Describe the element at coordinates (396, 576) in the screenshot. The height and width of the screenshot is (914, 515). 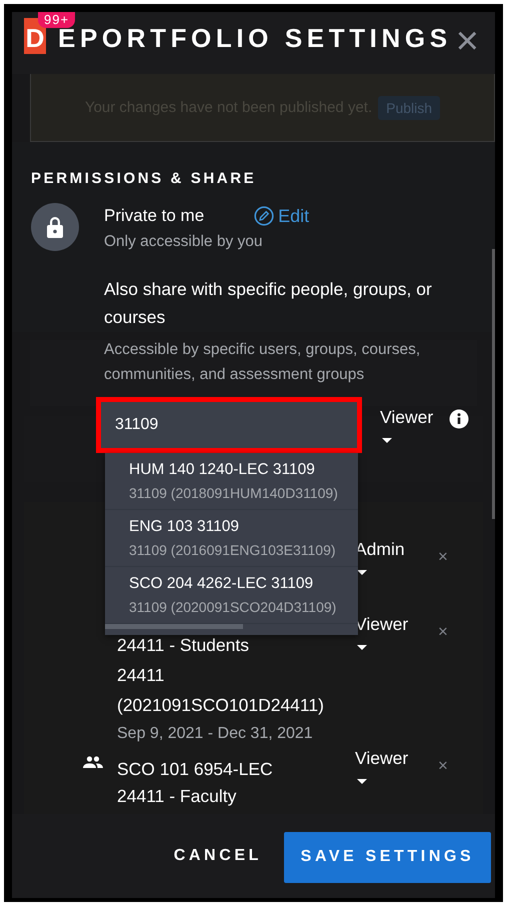
I see `role-dropdown: Admin` at that location.